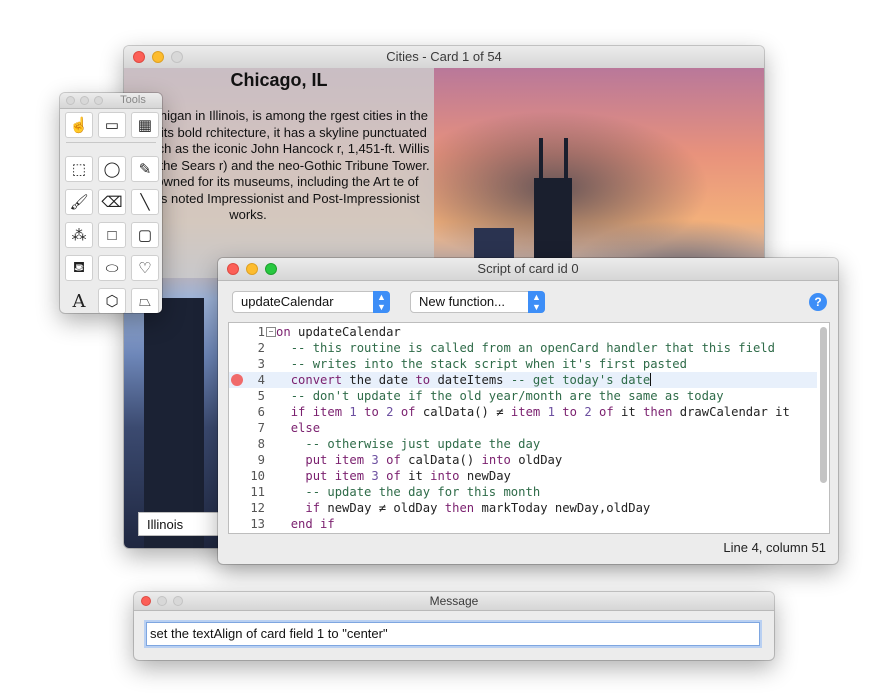 The width and height of the screenshot is (888, 700). Describe the element at coordinates (111, 142) in the screenshot. I see `tools-divider` at that location.